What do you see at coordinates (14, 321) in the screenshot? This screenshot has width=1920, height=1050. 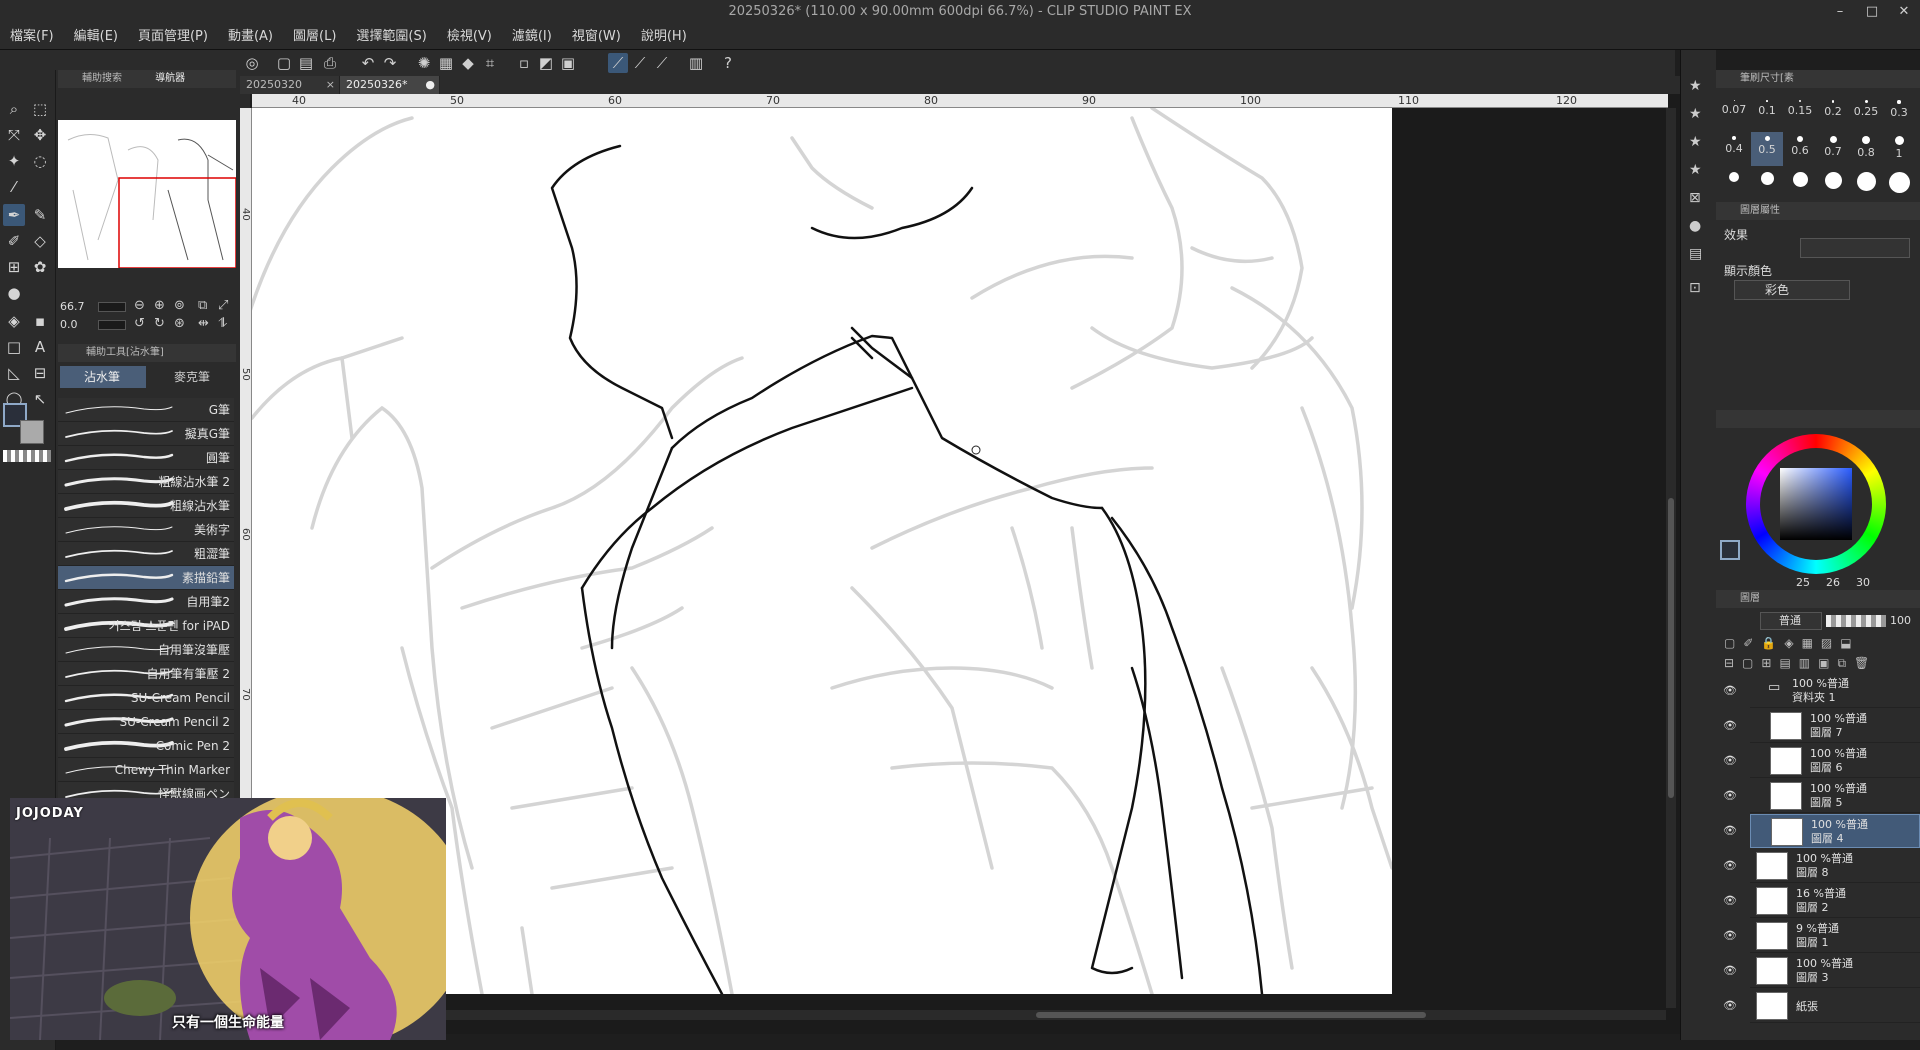 I see `fill-tool-icon: ◈` at bounding box center [14, 321].